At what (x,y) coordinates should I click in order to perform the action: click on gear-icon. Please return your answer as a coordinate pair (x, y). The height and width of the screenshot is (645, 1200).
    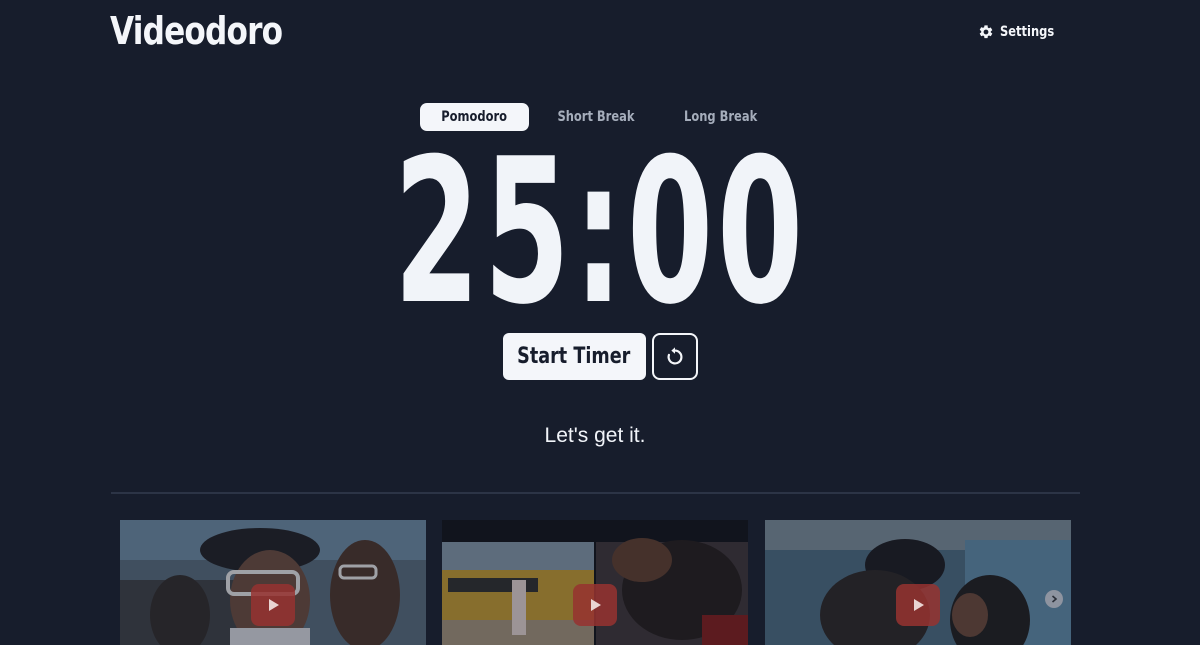
    Looking at the image, I should click on (986, 32).